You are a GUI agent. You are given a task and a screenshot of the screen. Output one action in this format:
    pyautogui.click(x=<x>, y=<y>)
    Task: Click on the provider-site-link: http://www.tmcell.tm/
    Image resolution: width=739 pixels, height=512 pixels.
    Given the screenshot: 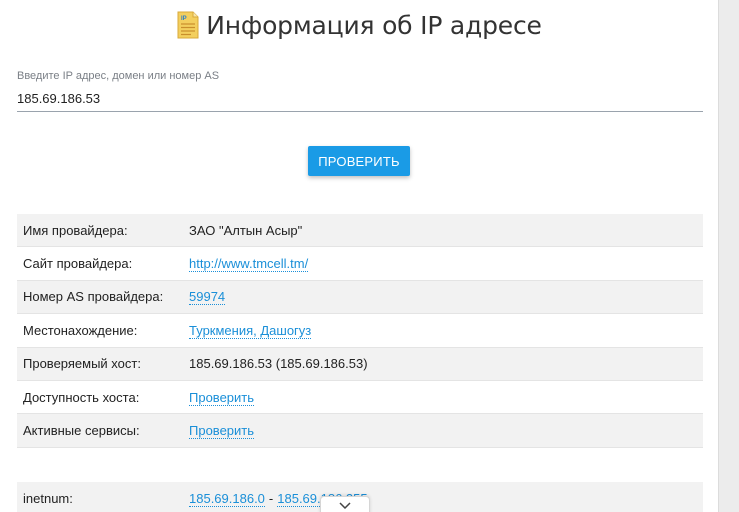 What is the action you would take?
    pyautogui.click(x=249, y=264)
    